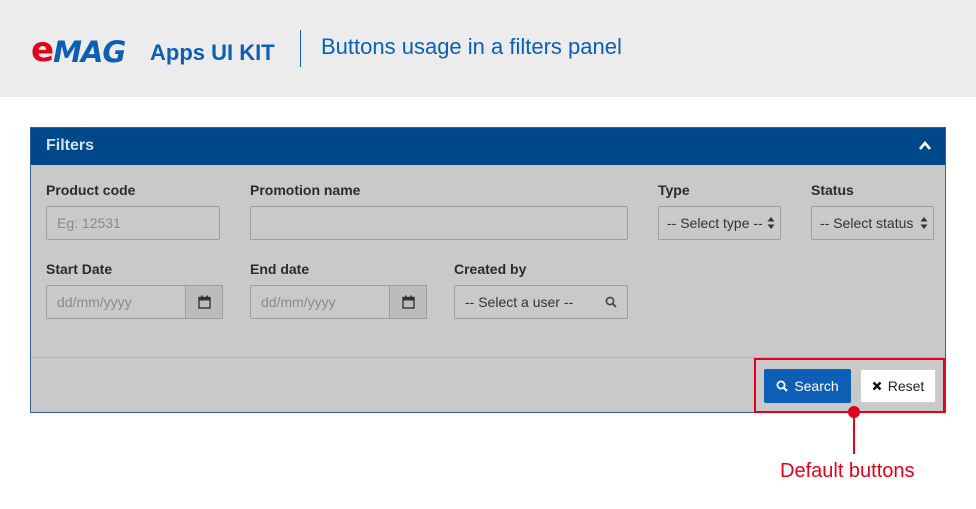  Describe the element at coordinates (519, 302) in the screenshot. I see `created-by-select-value: -- Select a user --` at that location.